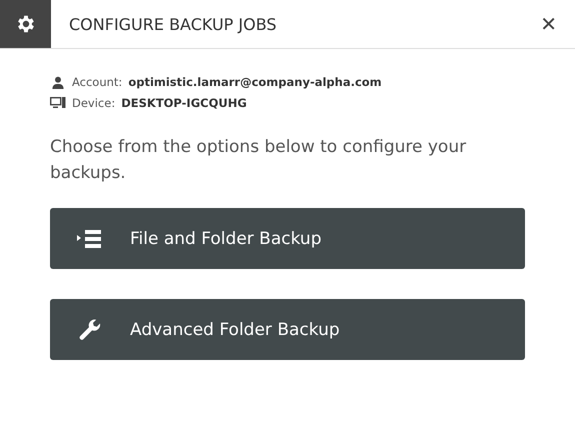 The image size is (575, 432). I want to click on close-button: ✕, so click(548, 24).